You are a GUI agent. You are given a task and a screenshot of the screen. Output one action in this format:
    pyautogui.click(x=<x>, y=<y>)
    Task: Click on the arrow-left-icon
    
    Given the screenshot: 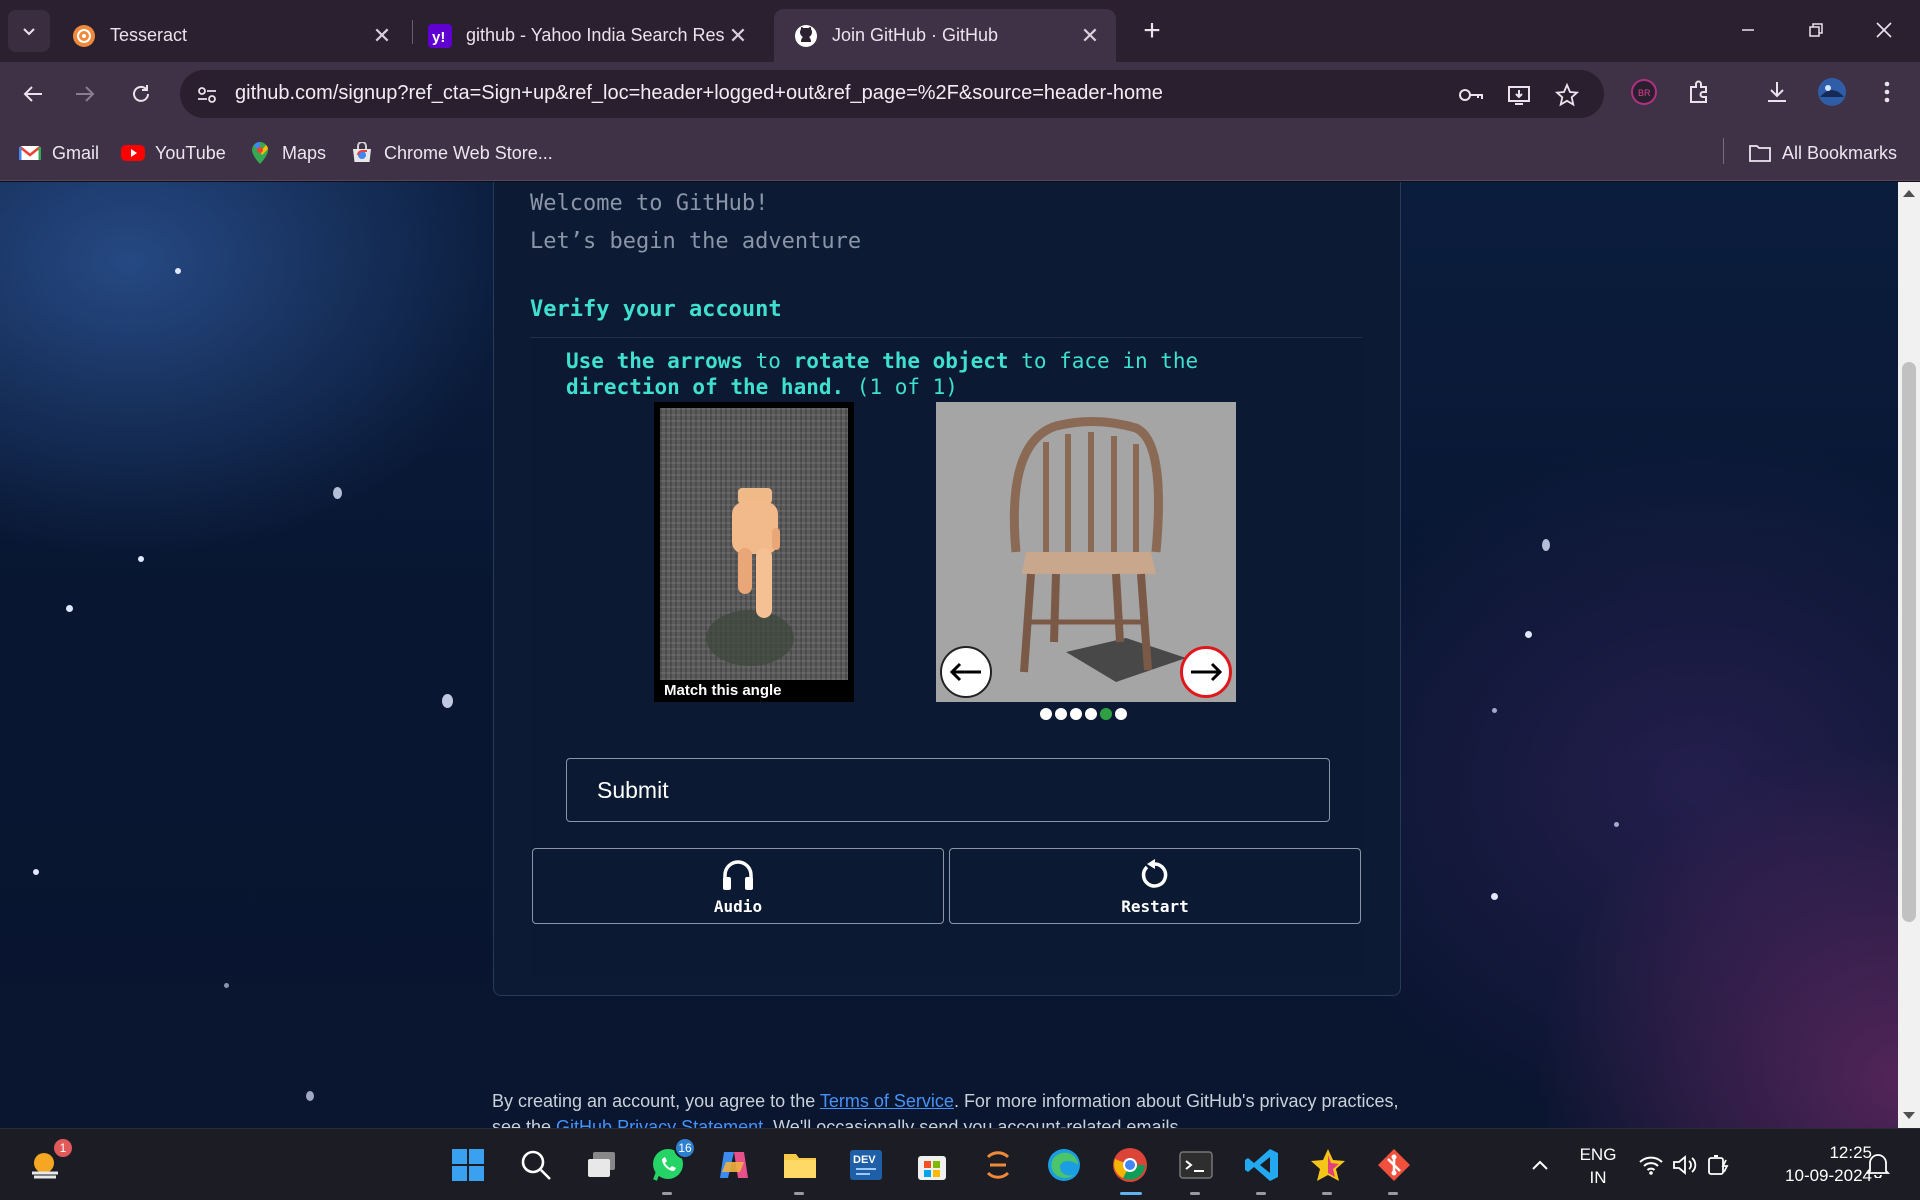 What is the action you would take?
    pyautogui.click(x=32, y=94)
    